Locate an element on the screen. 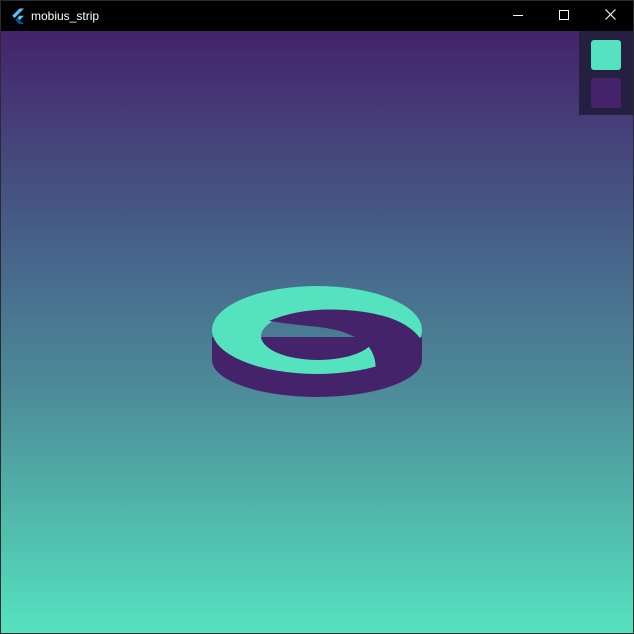 The width and height of the screenshot is (634, 634). title-bar: mobius_strip is located at coordinates (317, 16).